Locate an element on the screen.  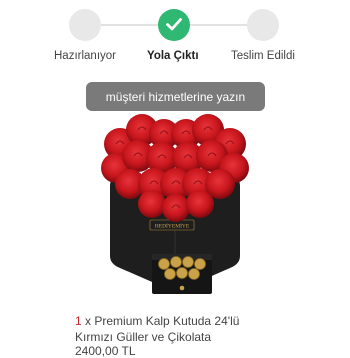
product-name-line1: Premium Kalp Kutuda 24'lü is located at coordinates (167, 321).